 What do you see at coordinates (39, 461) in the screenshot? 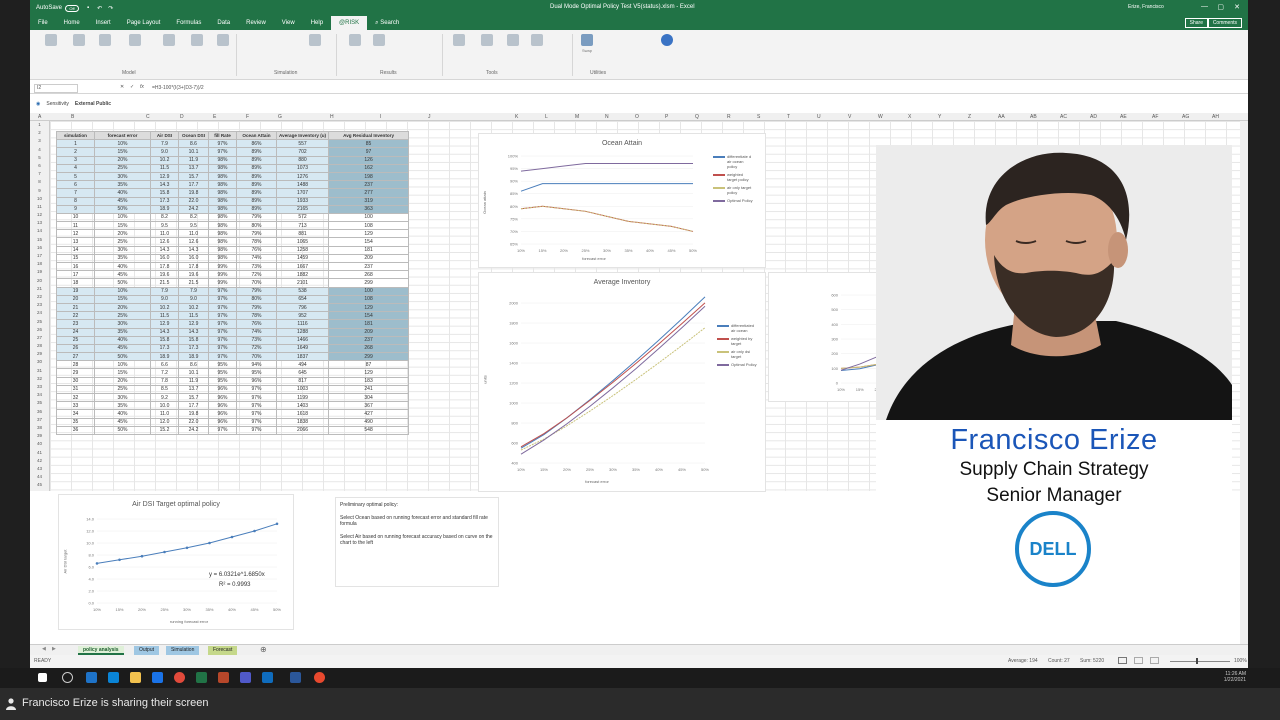
I see `row-header: 42` at bounding box center [39, 461].